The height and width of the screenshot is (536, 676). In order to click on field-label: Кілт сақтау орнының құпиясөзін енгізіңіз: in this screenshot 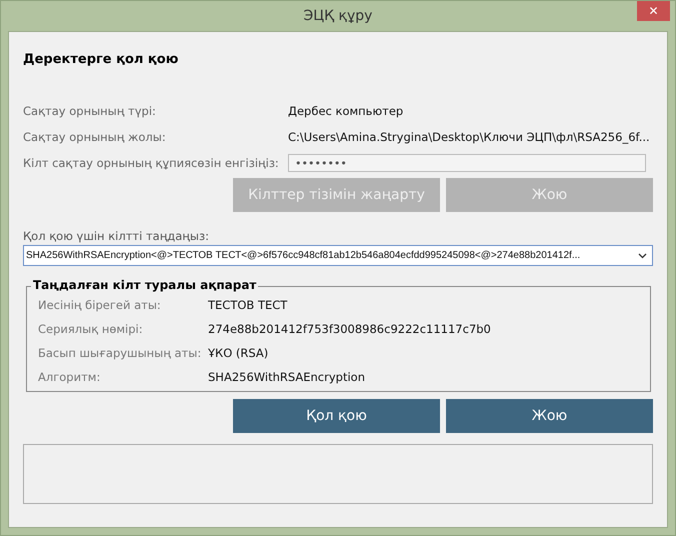, I will do `click(151, 163)`.